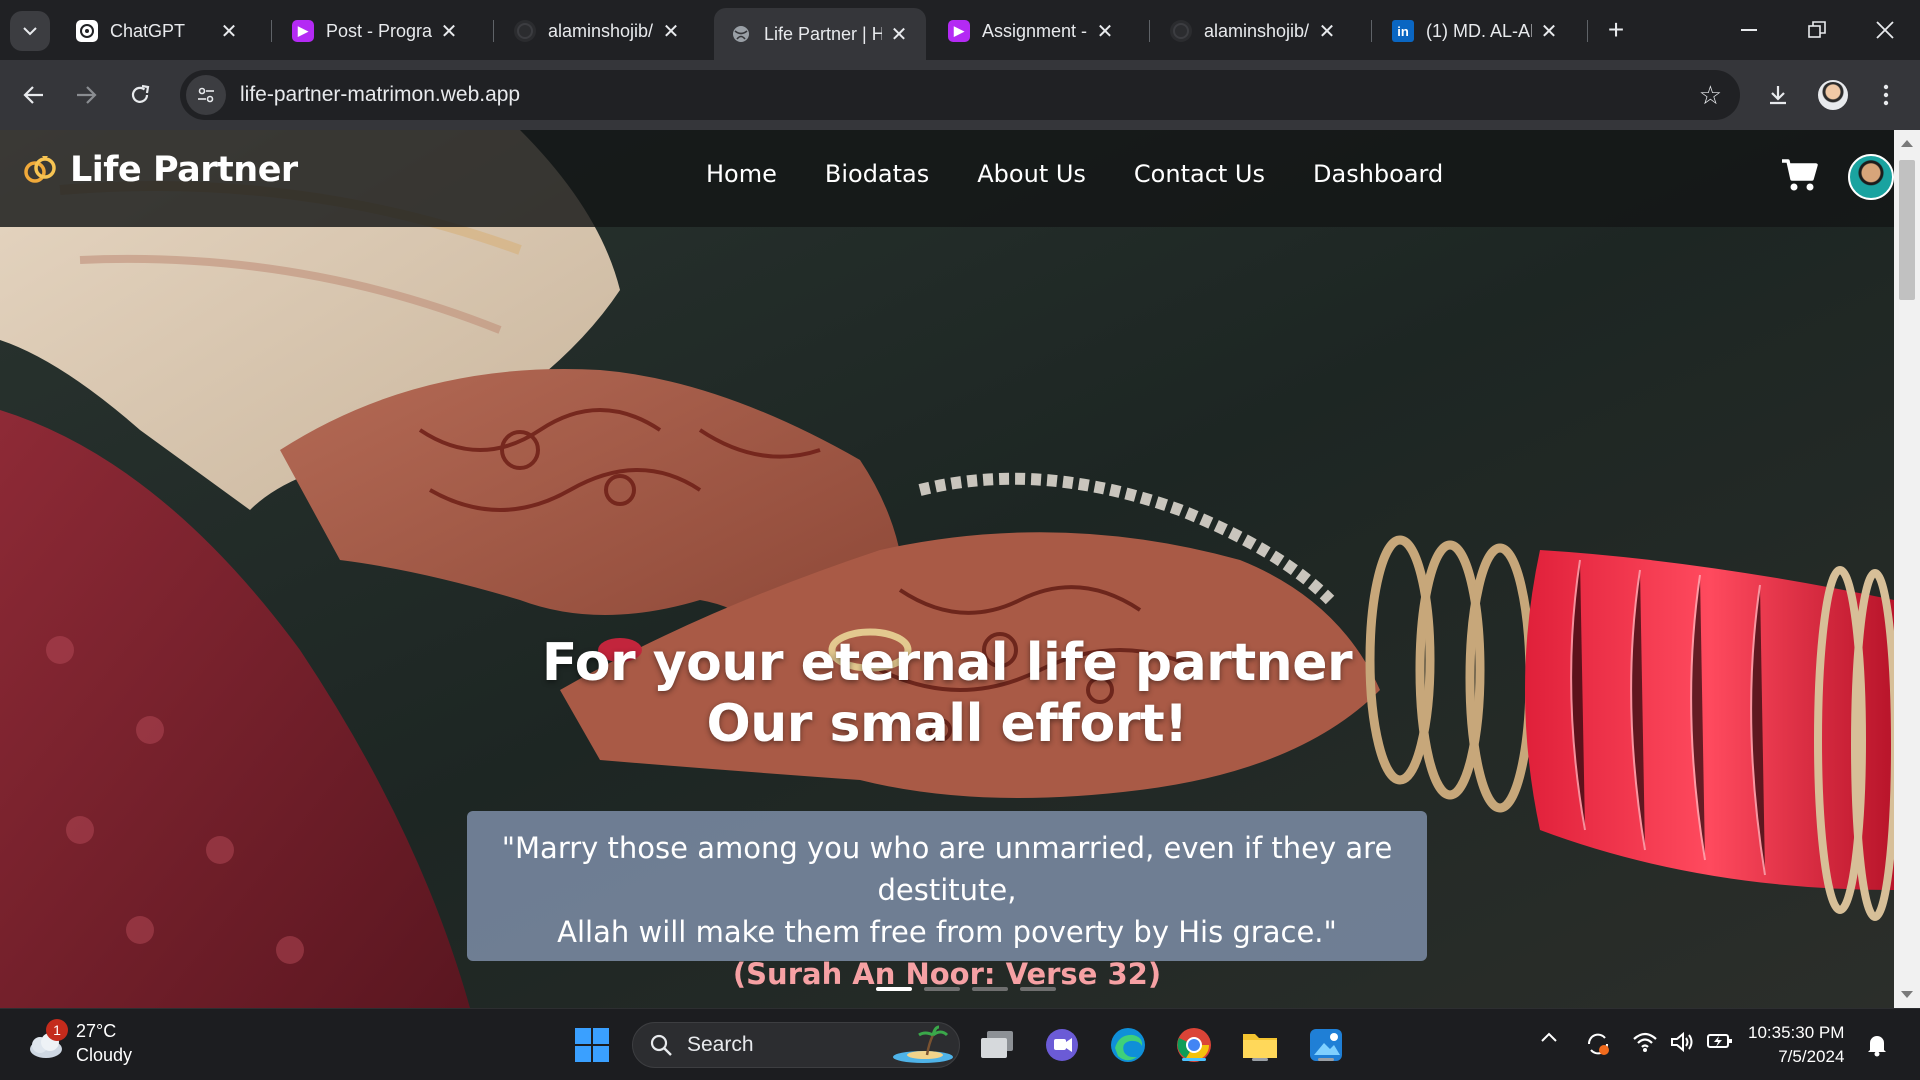 This screenshot has width=1920, height=1080. I want to click on nav-dashboard: Dashboard, so click(1378, 174).